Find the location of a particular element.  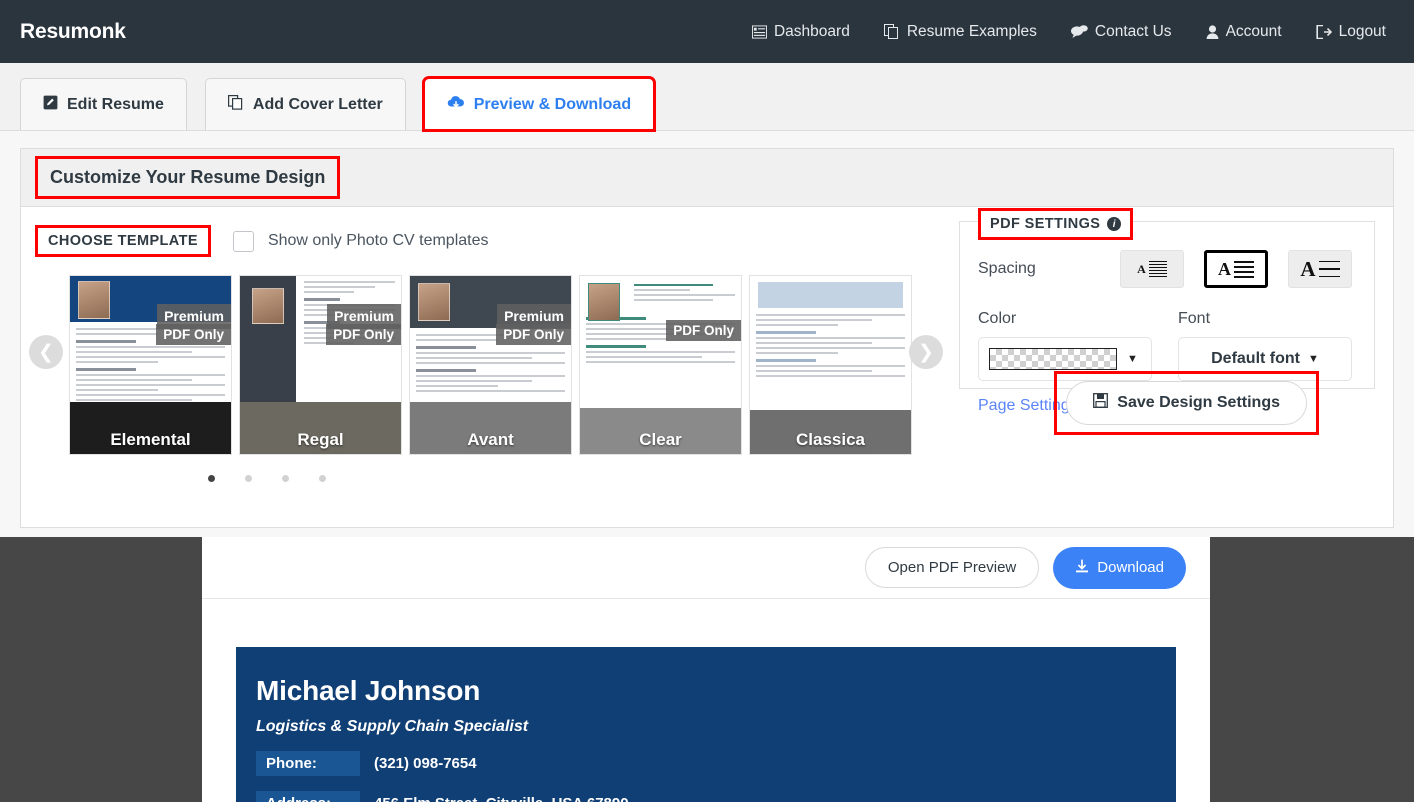

info-icon: i is located at coordinates (1114, 224).